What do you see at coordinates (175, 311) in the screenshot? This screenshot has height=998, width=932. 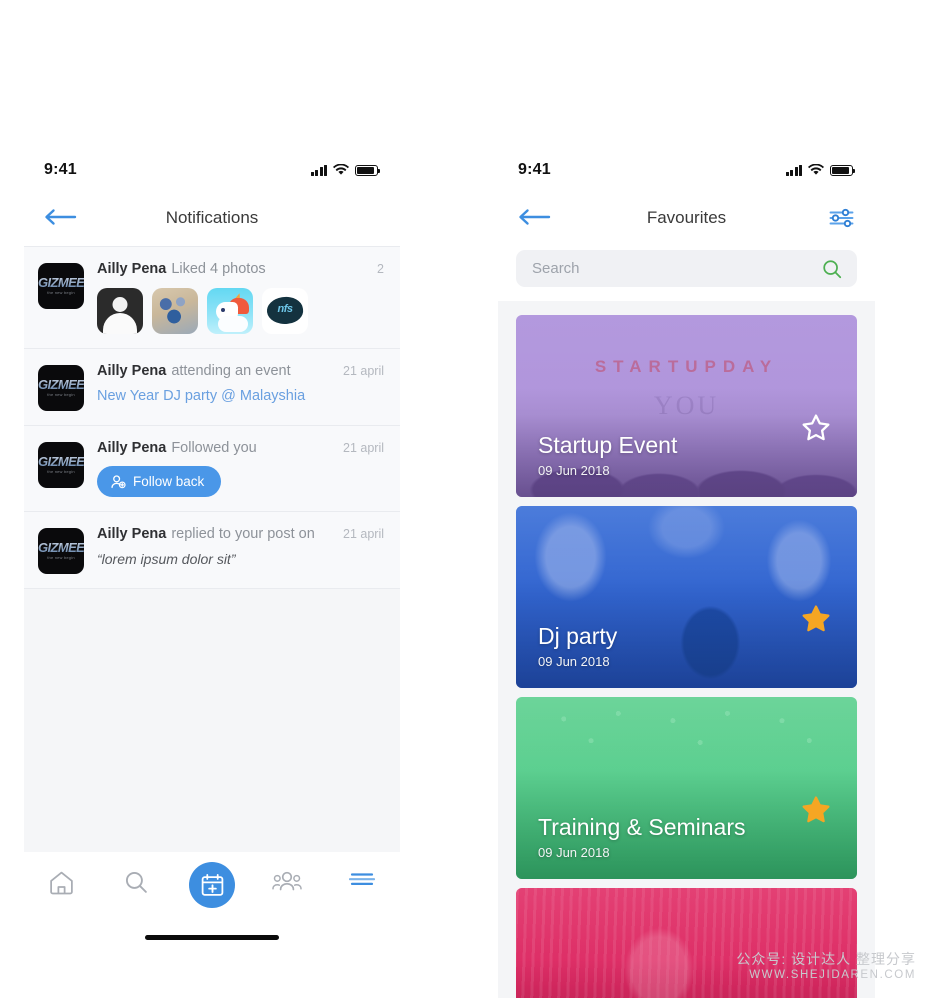 I see `abstract-thumbnail` at bounding box center [175, 311].